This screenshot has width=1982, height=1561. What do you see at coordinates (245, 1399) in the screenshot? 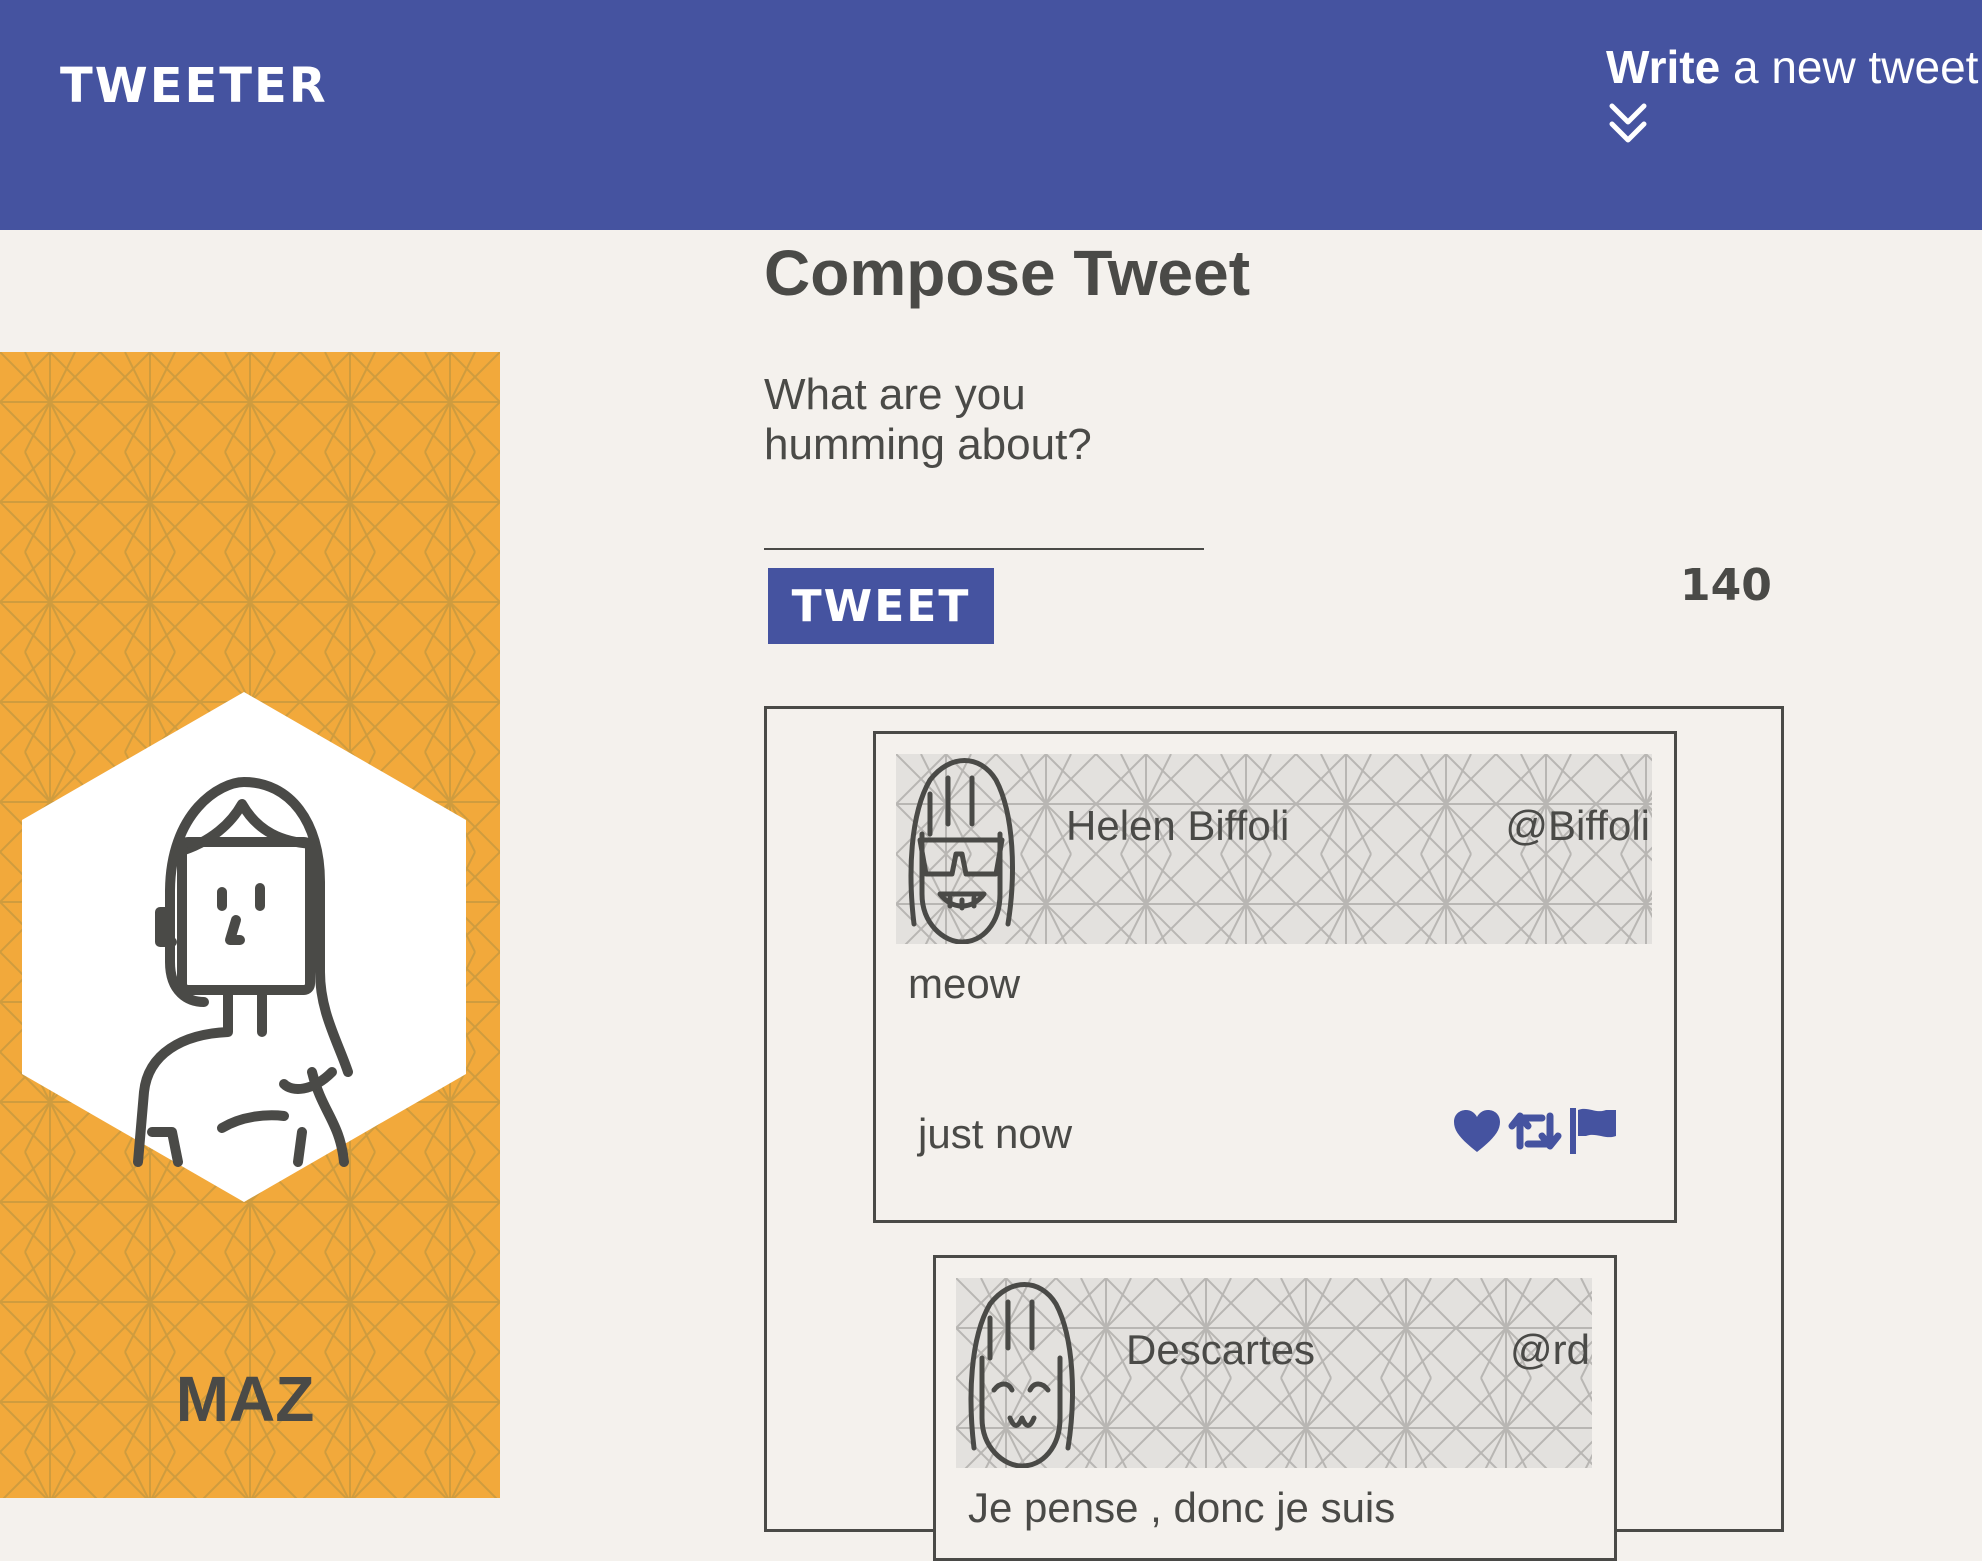
I see `profile-name: MAZ` at bounding box center [245, 1399].